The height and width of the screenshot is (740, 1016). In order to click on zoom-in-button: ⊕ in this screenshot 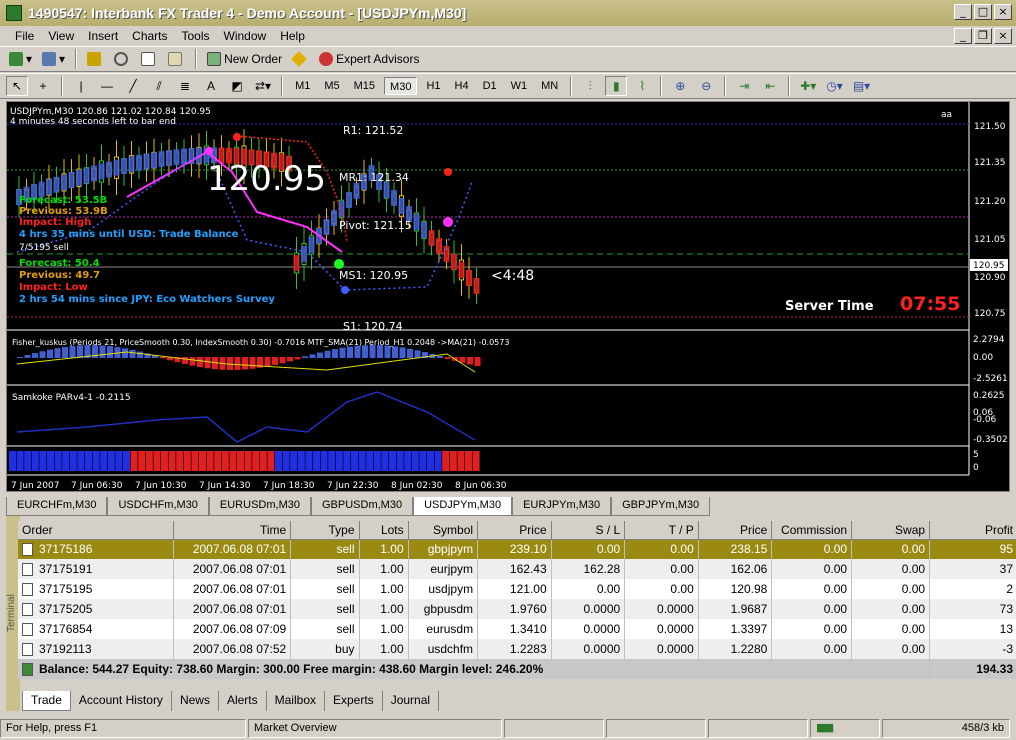, I will do `click(680, 86)`.